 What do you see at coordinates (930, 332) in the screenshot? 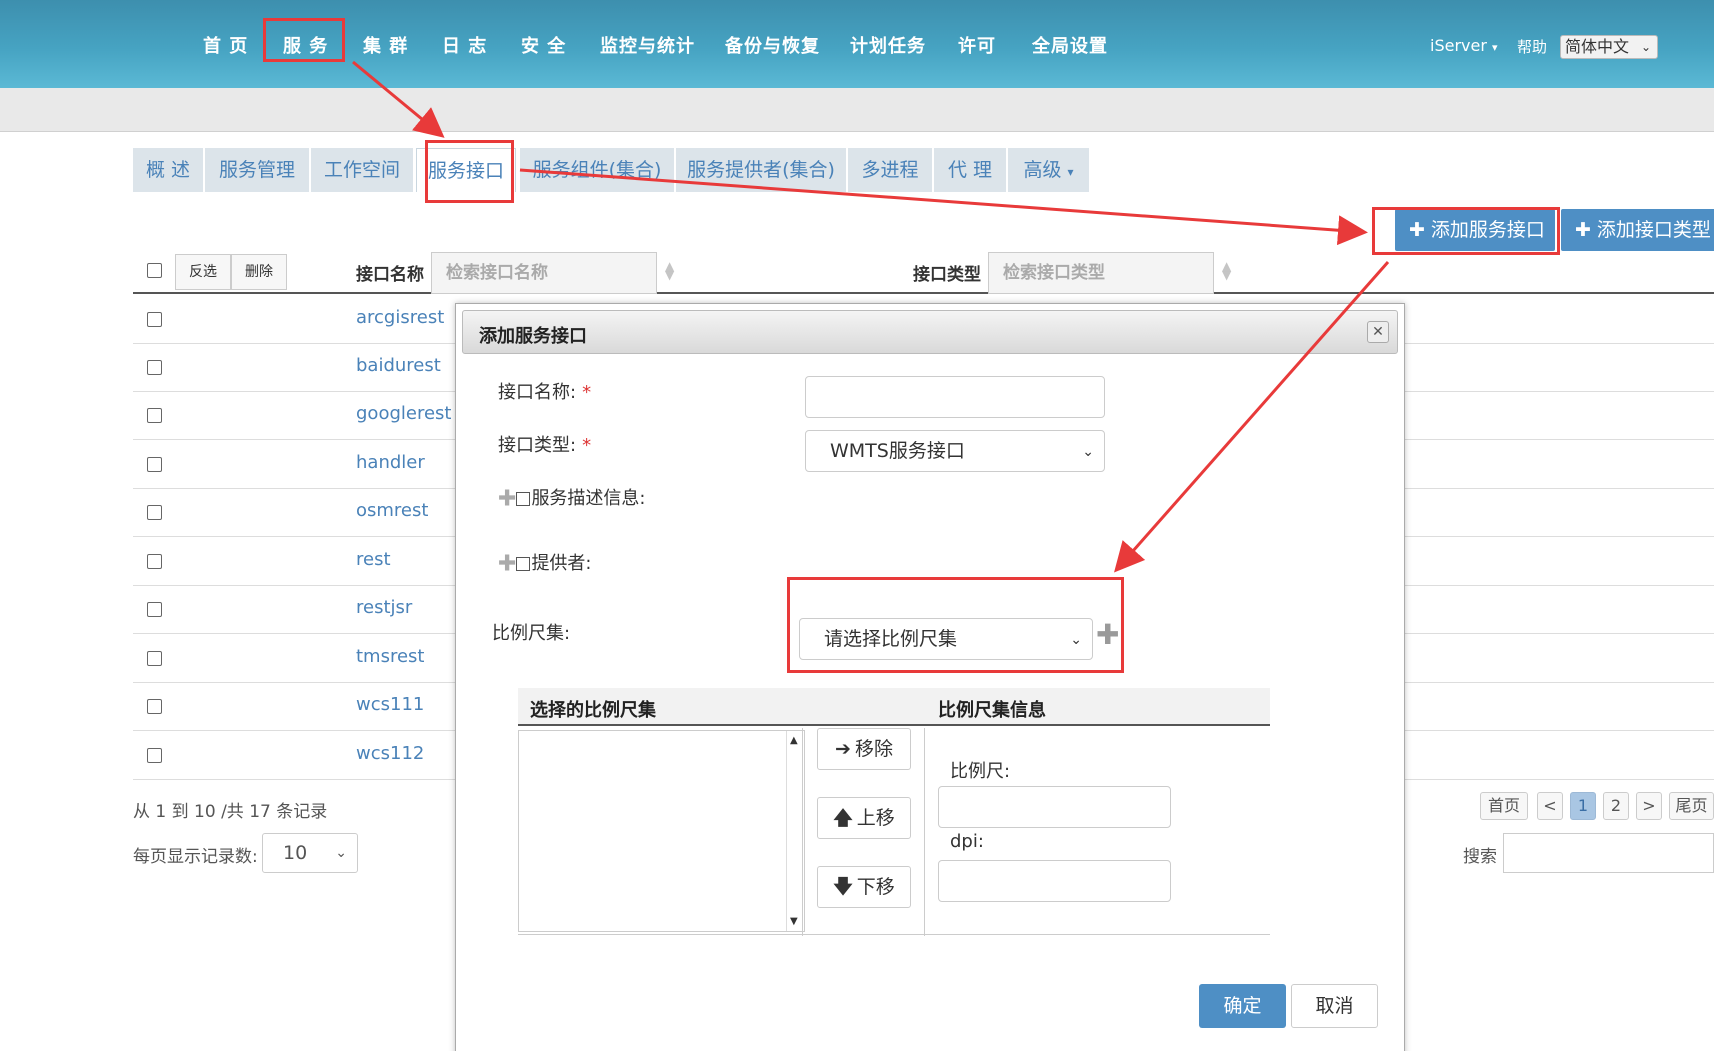
I see `dialog-header: 添加服务接口 ✕` at bounding box center [930, 332].